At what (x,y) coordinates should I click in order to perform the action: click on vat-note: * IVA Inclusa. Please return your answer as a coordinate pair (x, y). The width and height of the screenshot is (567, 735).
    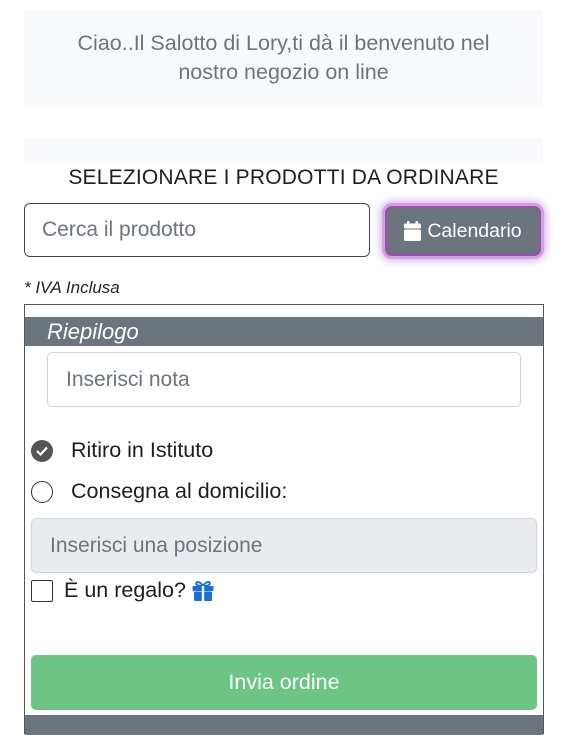
    Looking at the image, I should click on (72, 287).